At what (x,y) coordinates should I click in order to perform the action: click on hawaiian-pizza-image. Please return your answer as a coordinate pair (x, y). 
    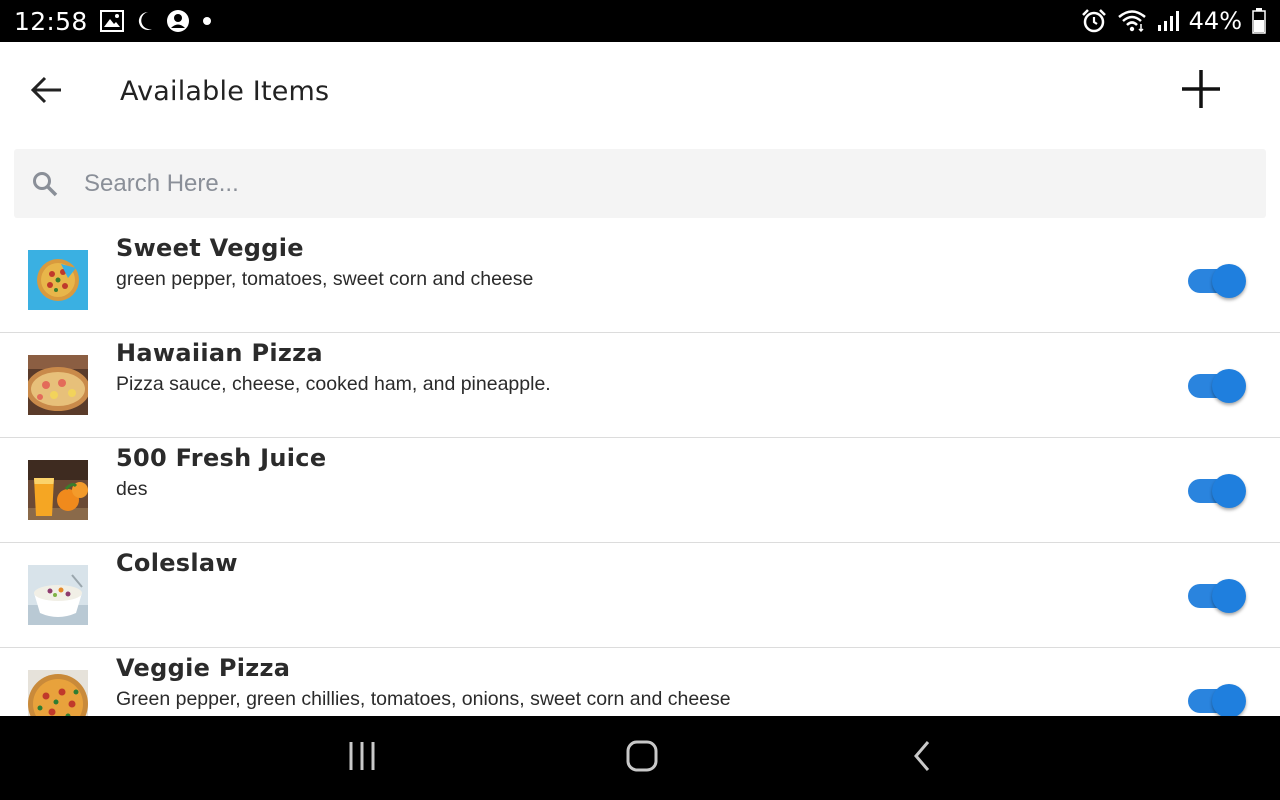
    Looking at the image, I should click on (58, 385).